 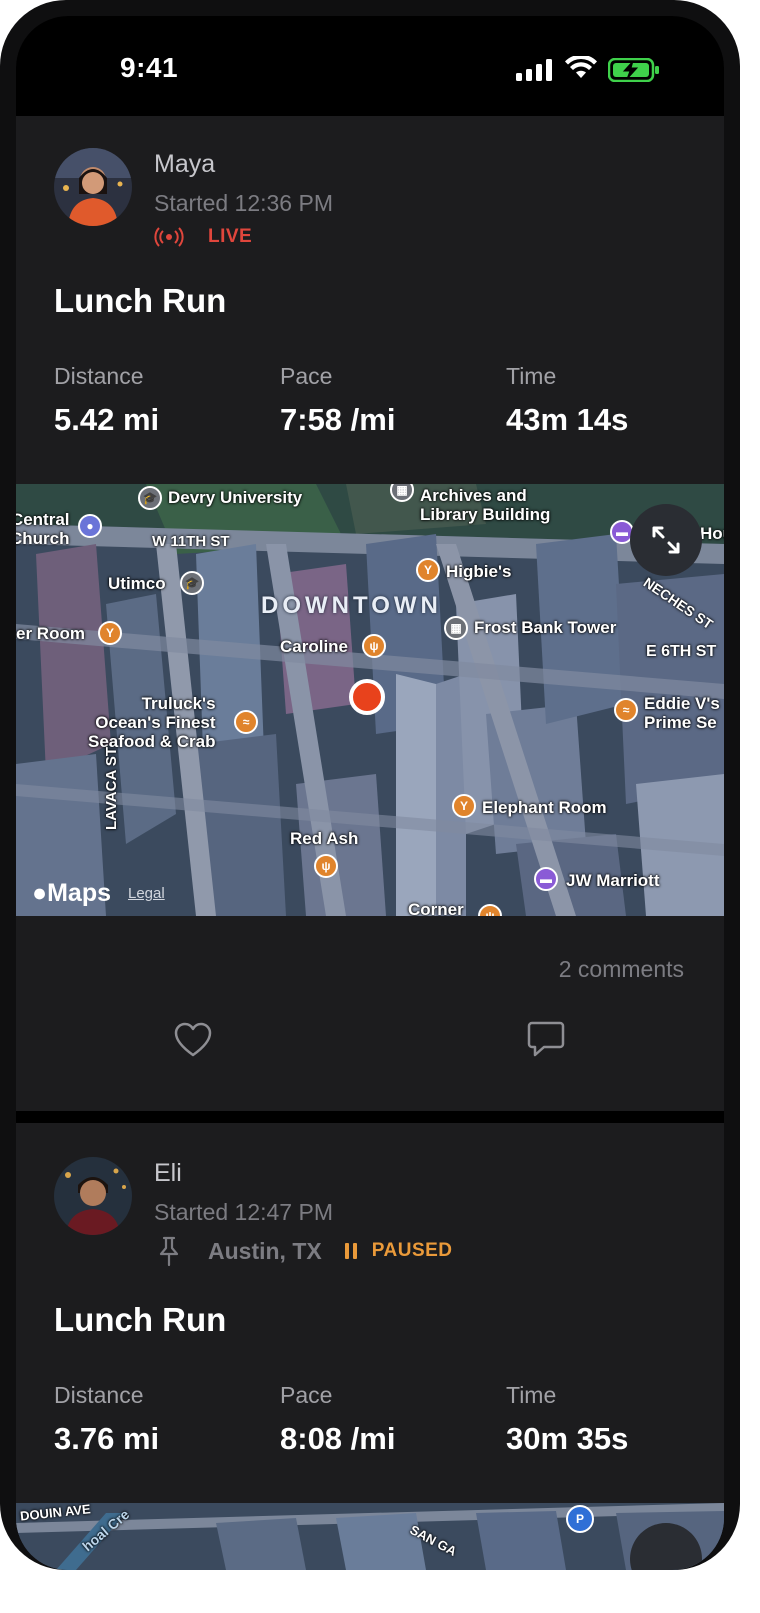 What do you see at coordinates (412, 1250) in the screenshot?
I see `paused-badge: PAUSED` at bounding box center [412, 1250].